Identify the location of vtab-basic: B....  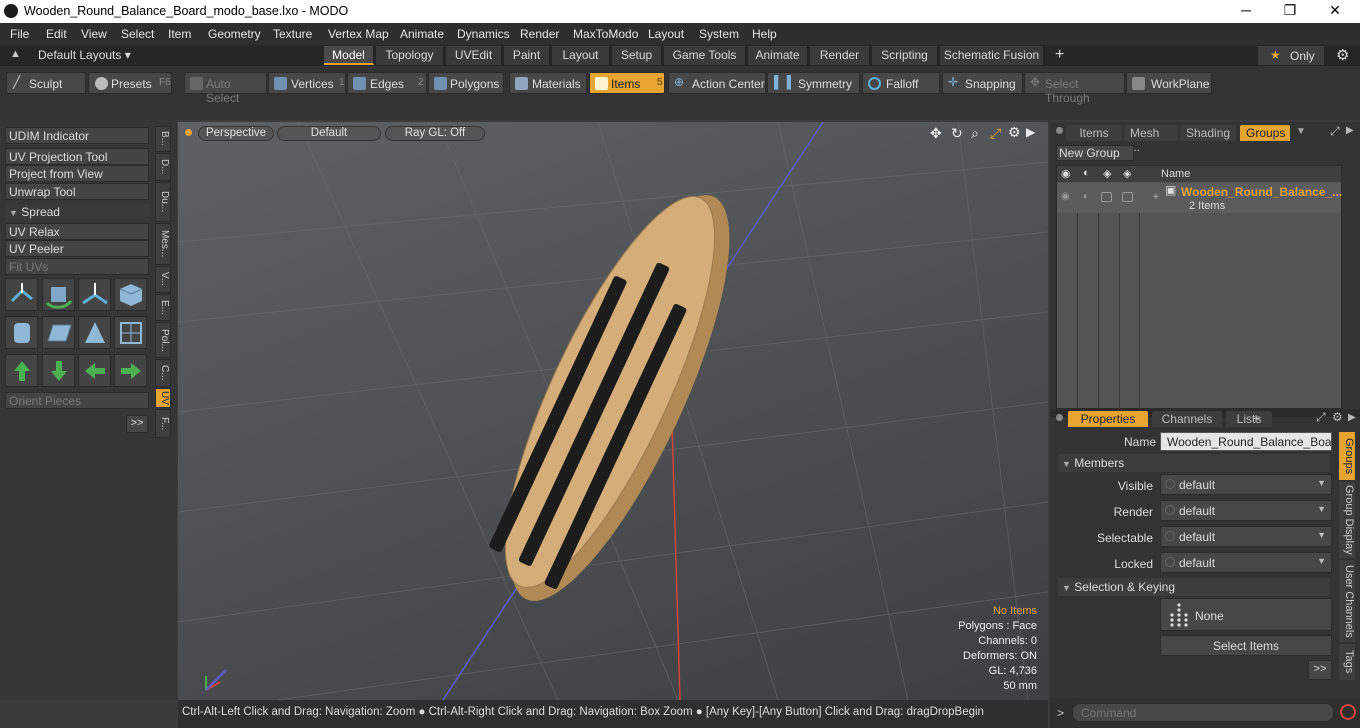
(163, 139).